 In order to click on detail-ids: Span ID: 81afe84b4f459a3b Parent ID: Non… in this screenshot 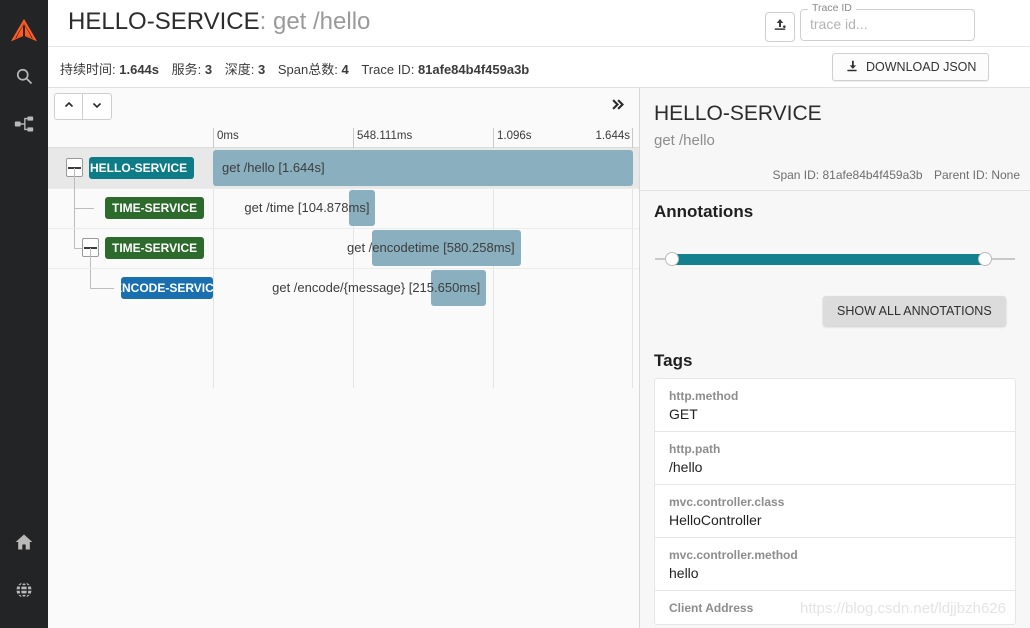, I will do `click(896, 175)`.